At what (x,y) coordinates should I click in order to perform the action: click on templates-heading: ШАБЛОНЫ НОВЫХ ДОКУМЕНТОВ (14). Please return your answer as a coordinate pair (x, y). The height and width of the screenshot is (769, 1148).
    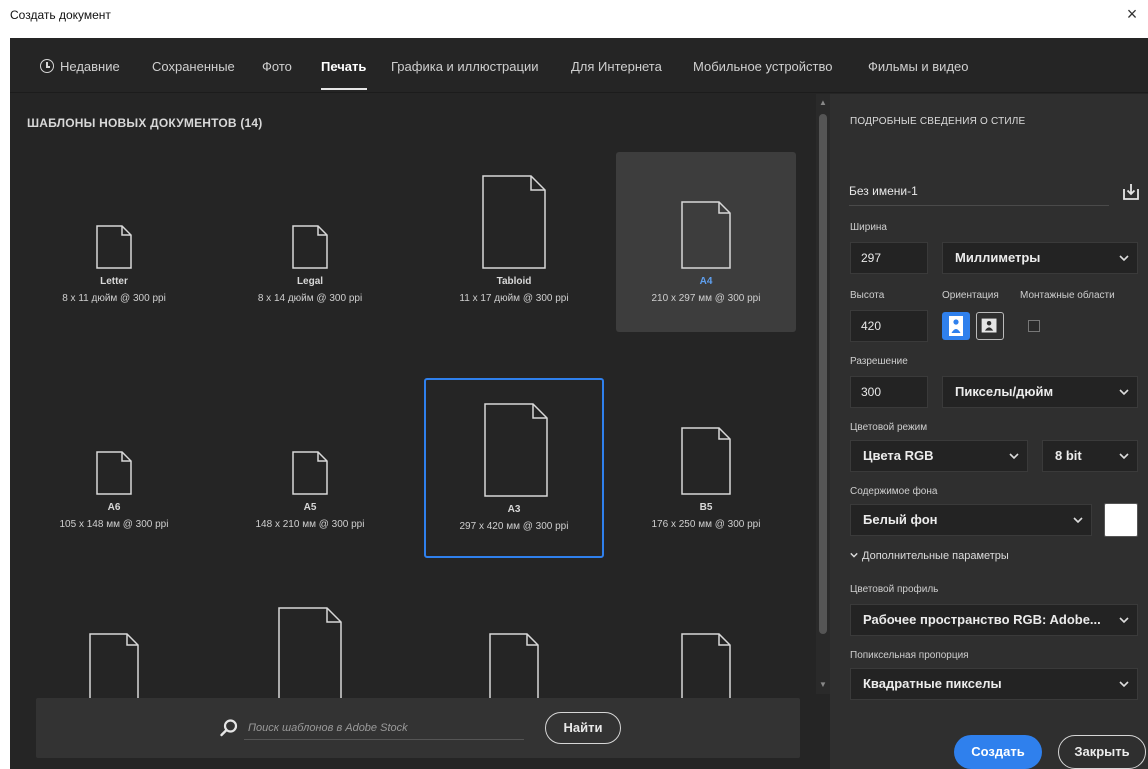
    Looking at the image, I should click on (144, 123).